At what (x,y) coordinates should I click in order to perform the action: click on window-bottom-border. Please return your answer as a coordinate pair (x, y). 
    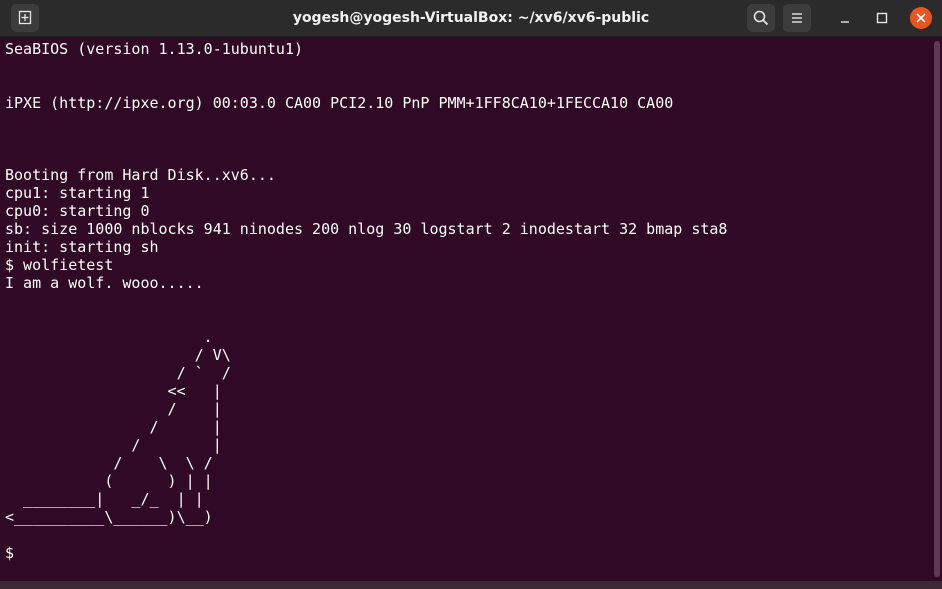
    Looking at the image, I should click on (471, 585).